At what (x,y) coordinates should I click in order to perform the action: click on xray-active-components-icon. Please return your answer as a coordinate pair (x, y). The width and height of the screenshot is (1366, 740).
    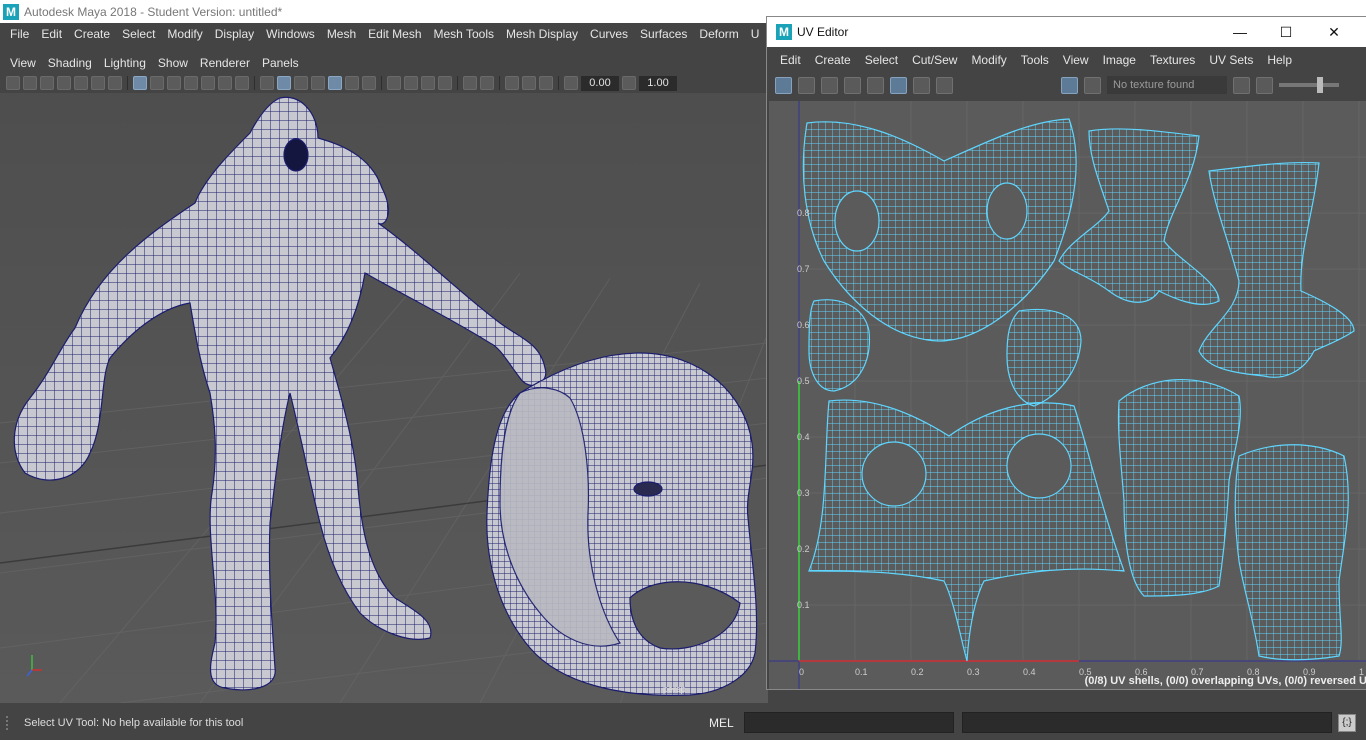
    Looking at the image, I should click on (529, 83).